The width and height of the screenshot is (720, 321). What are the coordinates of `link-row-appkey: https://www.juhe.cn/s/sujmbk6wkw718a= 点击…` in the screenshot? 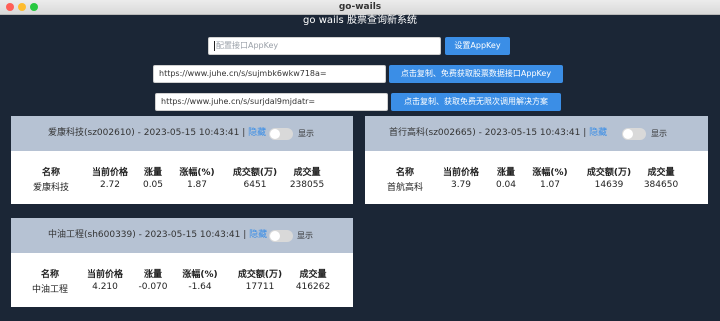 It's located at (360, 74).